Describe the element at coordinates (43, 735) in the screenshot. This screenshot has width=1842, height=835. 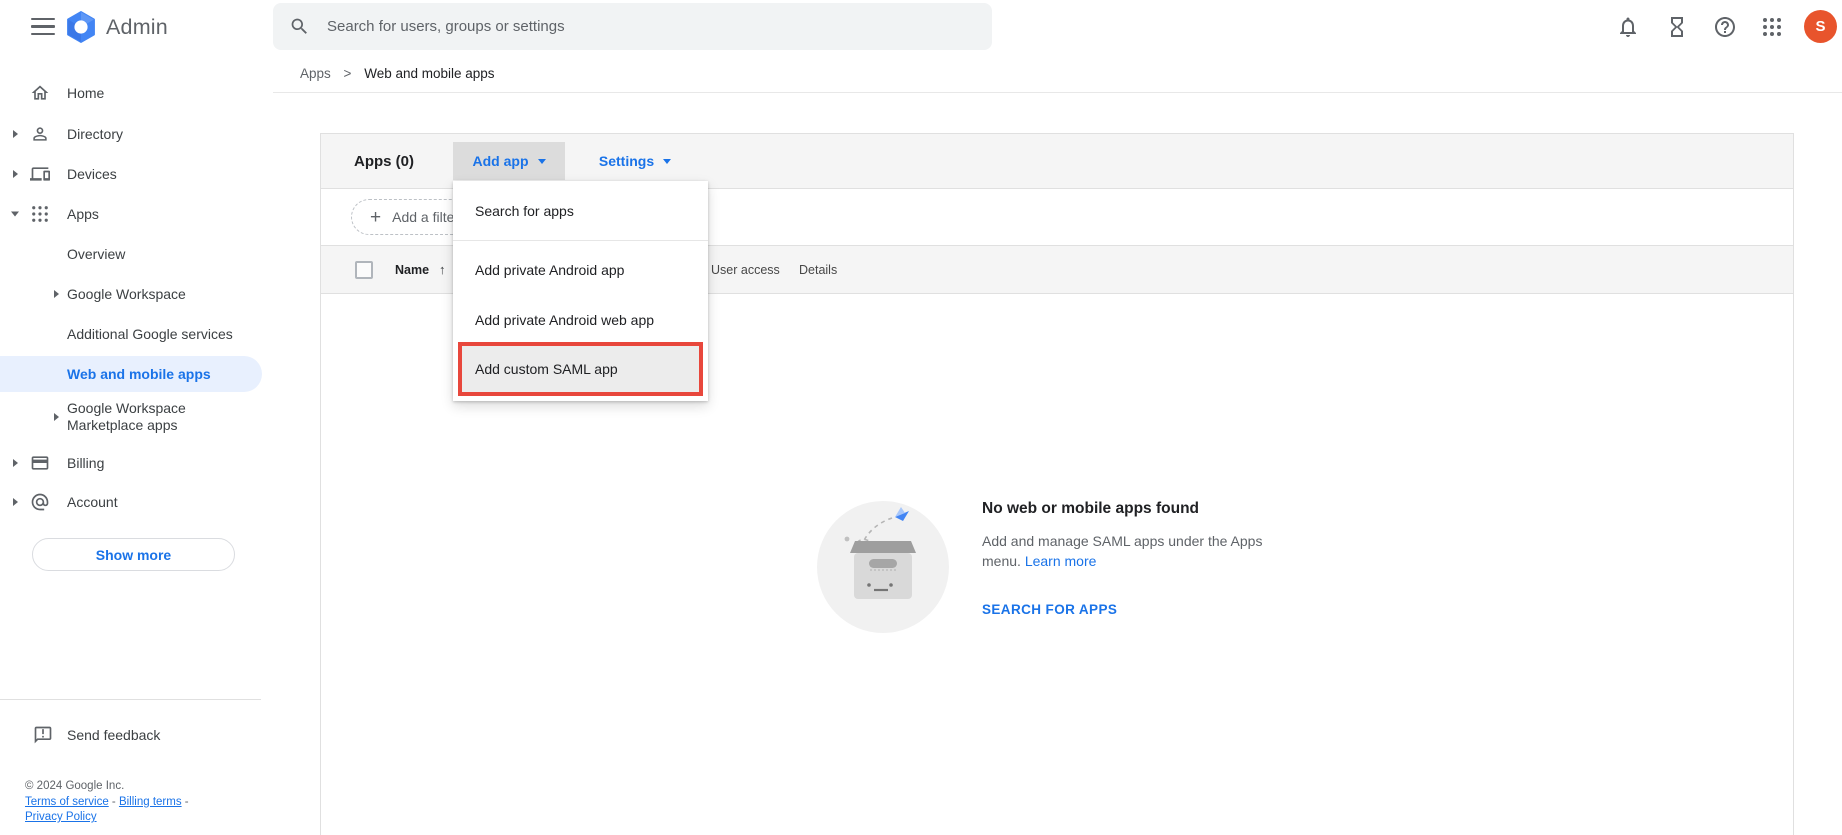
I see `feedback-icon` at that location.